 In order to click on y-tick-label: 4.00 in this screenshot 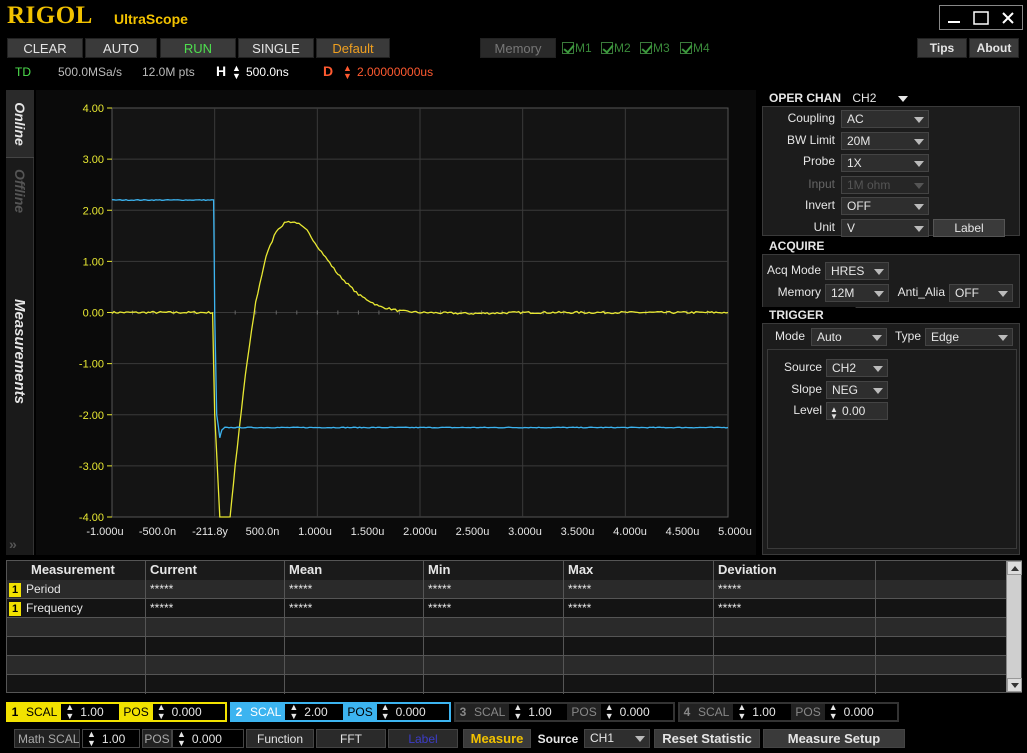, I will do `click(93, 109)`.